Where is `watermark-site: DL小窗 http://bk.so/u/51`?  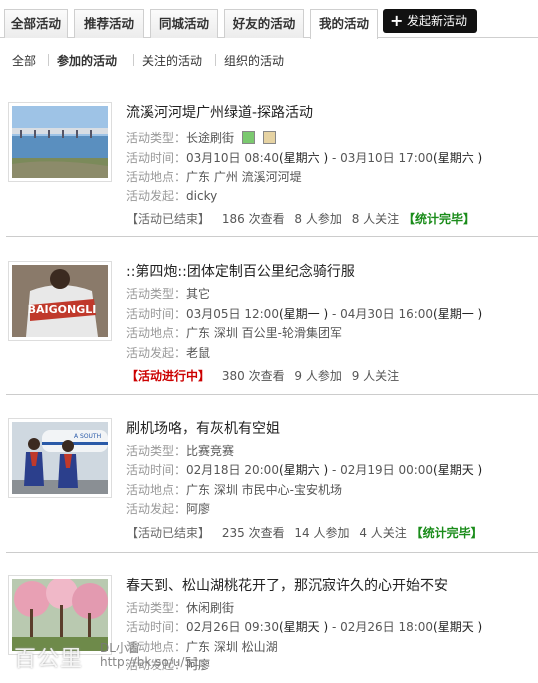 watermark-site: DL小窗 http://bk.so/u/51 is located at coordinates (150, 655).